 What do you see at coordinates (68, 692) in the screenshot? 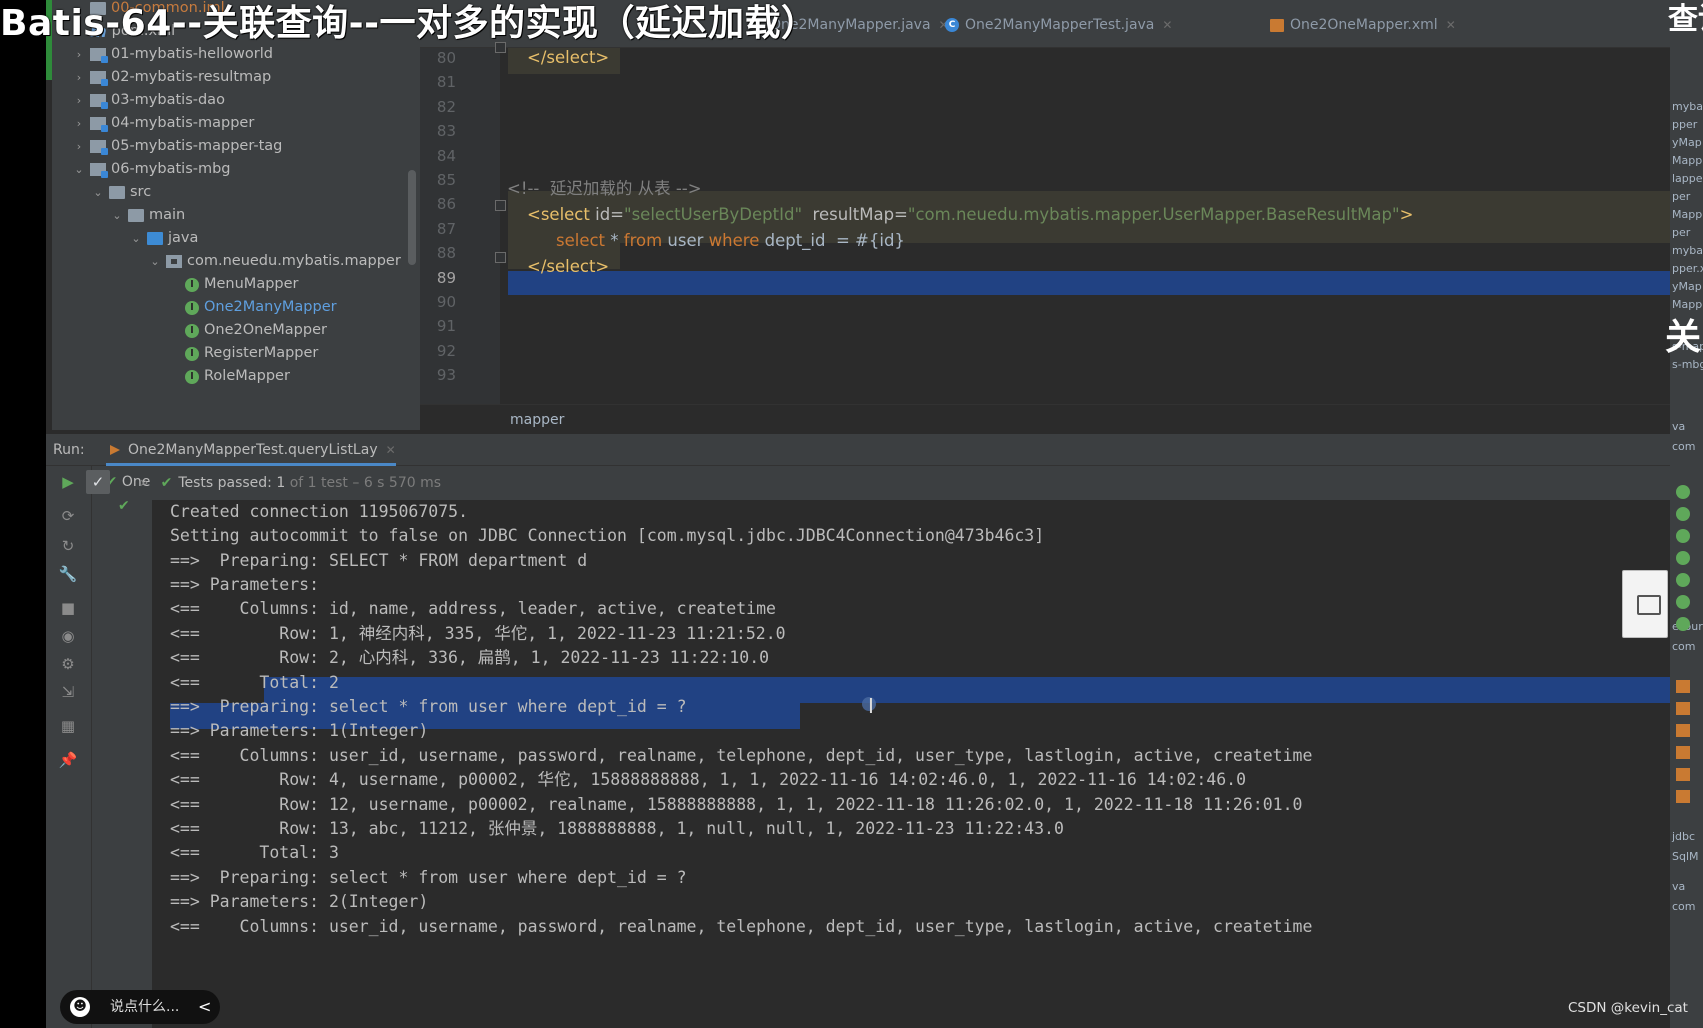
I see `export-icon: ⇲` at bounding box center [68, 692].